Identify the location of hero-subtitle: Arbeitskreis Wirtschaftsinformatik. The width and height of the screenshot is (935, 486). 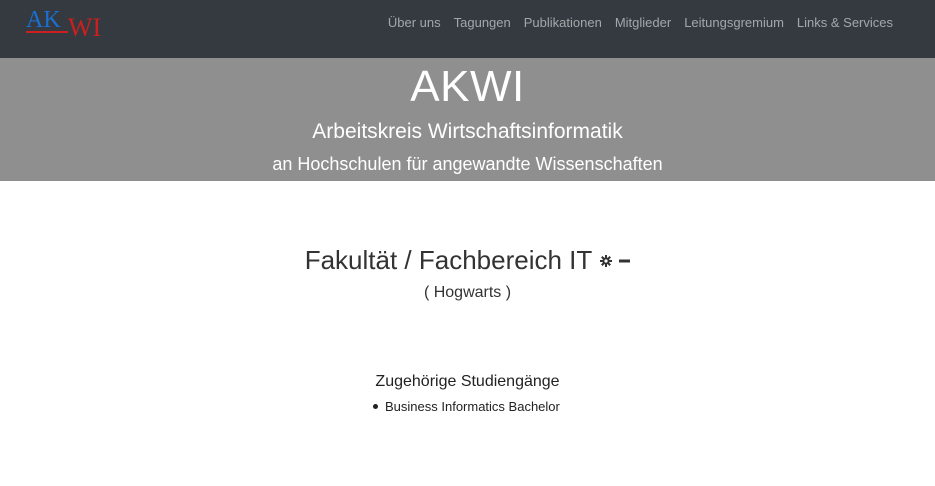
(467, 131).